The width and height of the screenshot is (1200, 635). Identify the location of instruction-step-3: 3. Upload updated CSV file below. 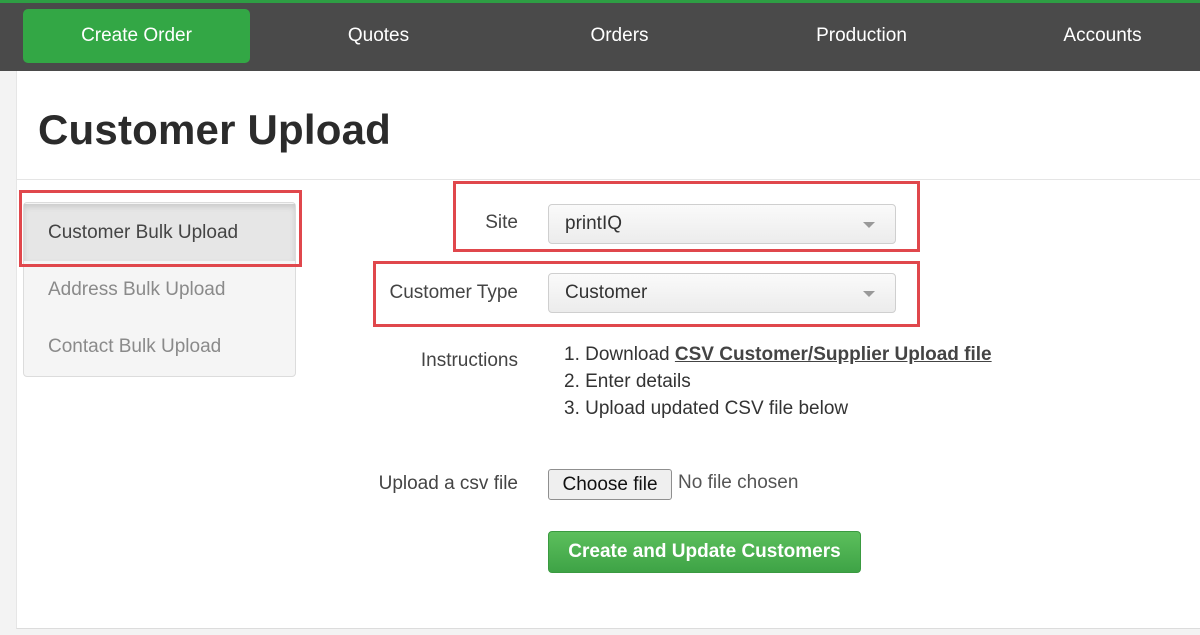
(706, 408).